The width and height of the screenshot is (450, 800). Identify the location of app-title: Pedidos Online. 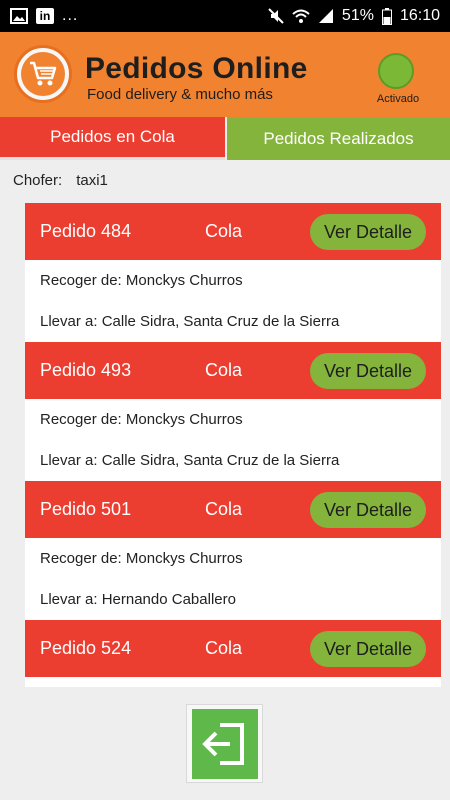
(196, 68).